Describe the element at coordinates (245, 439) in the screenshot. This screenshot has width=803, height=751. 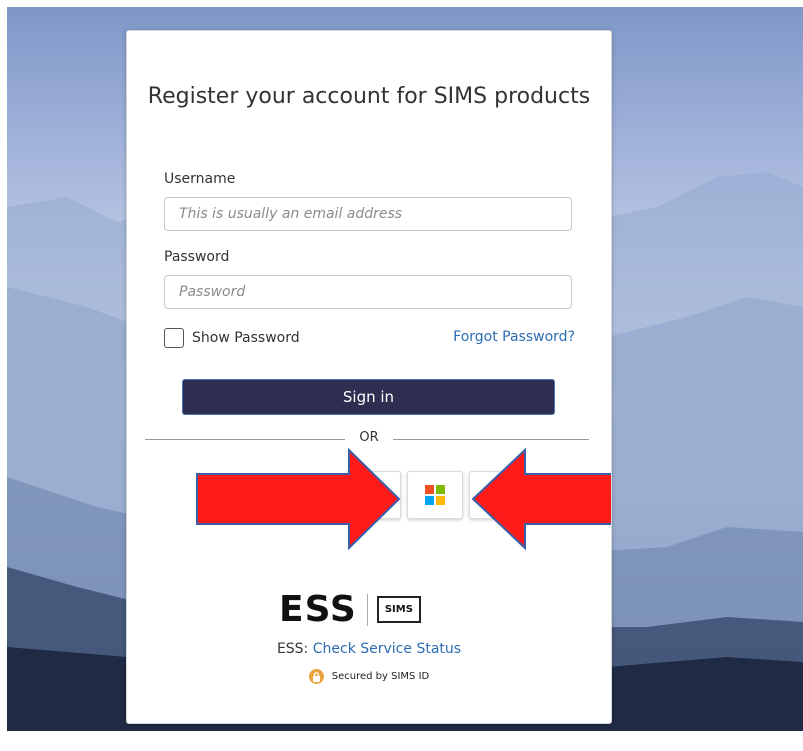
I see `divider-line-left` at that location.